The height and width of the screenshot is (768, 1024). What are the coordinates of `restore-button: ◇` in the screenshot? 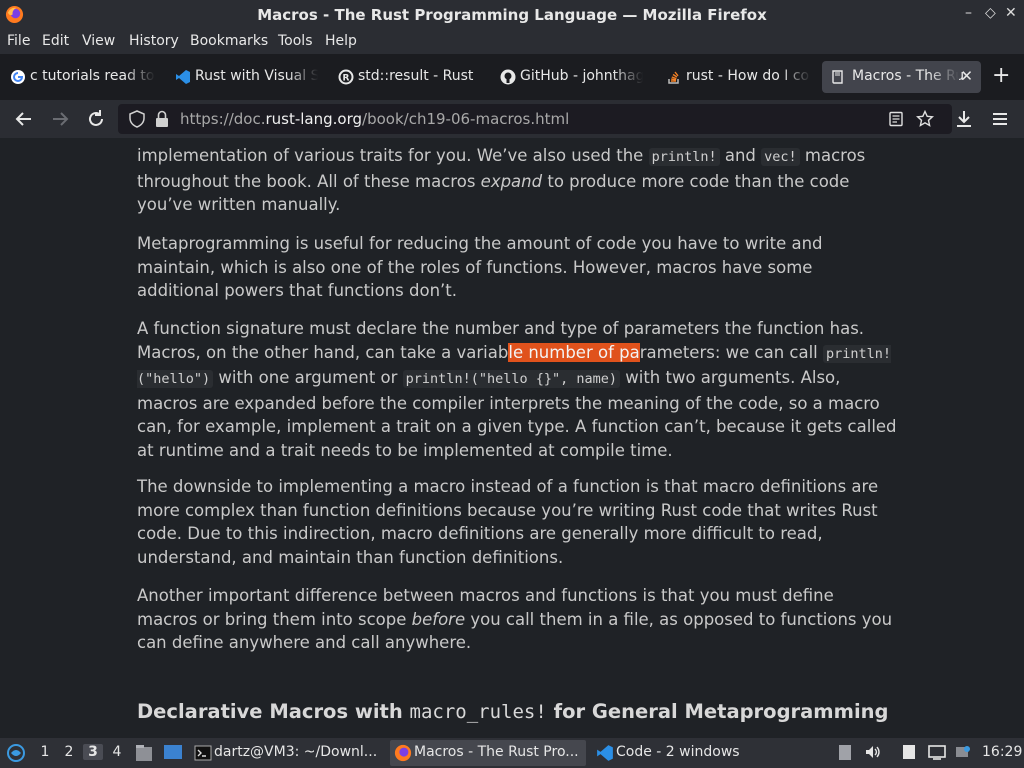 It's located at (990, 13).